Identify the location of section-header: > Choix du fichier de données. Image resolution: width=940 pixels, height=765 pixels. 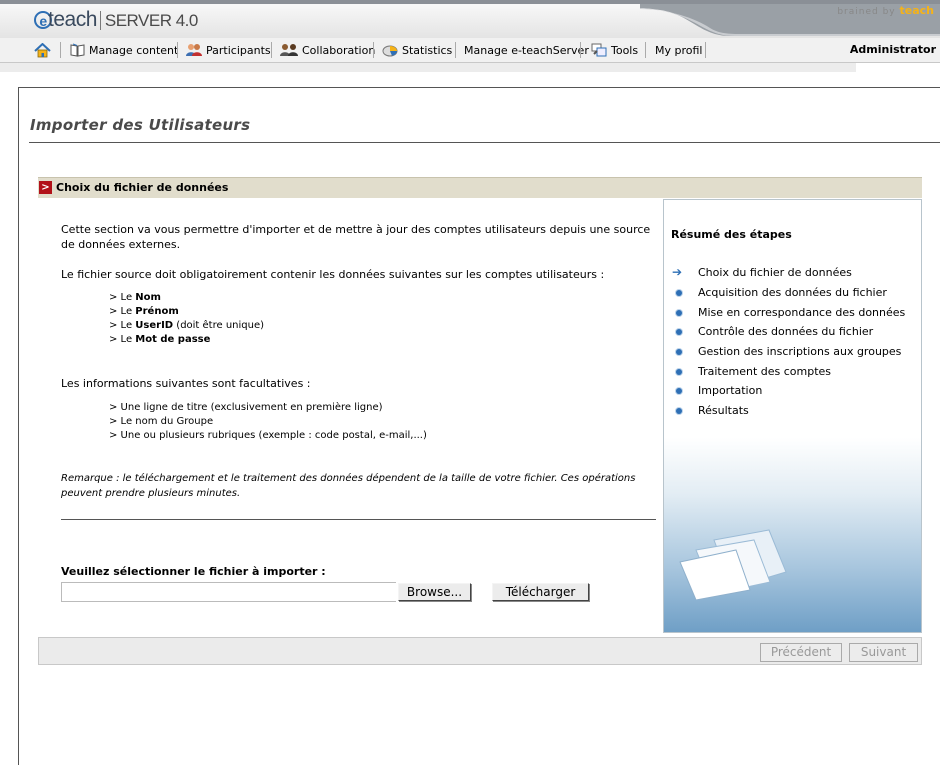
(480, 187).